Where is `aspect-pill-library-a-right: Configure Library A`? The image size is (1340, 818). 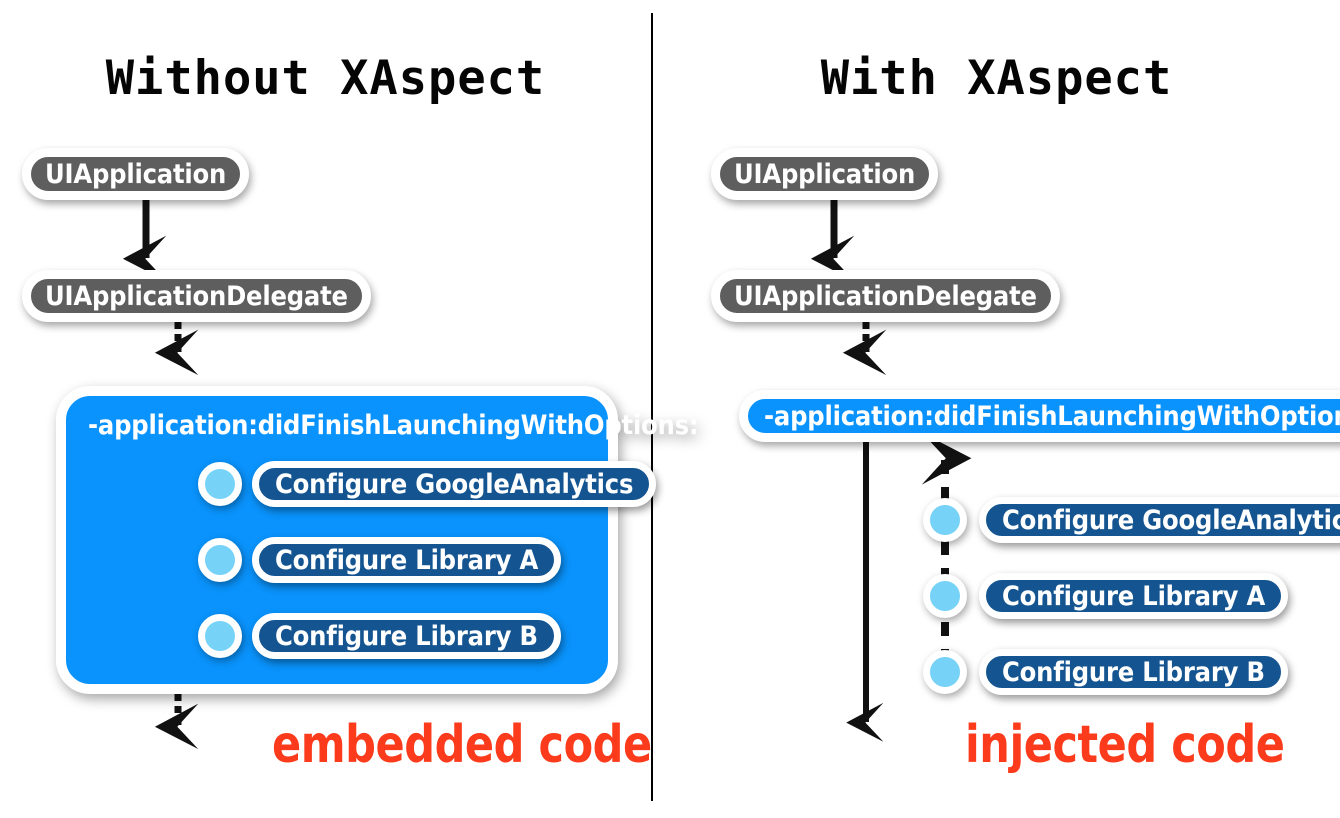
aspect-pill-library-a-right: Configure Library A is located at coordinates (1134, 596).